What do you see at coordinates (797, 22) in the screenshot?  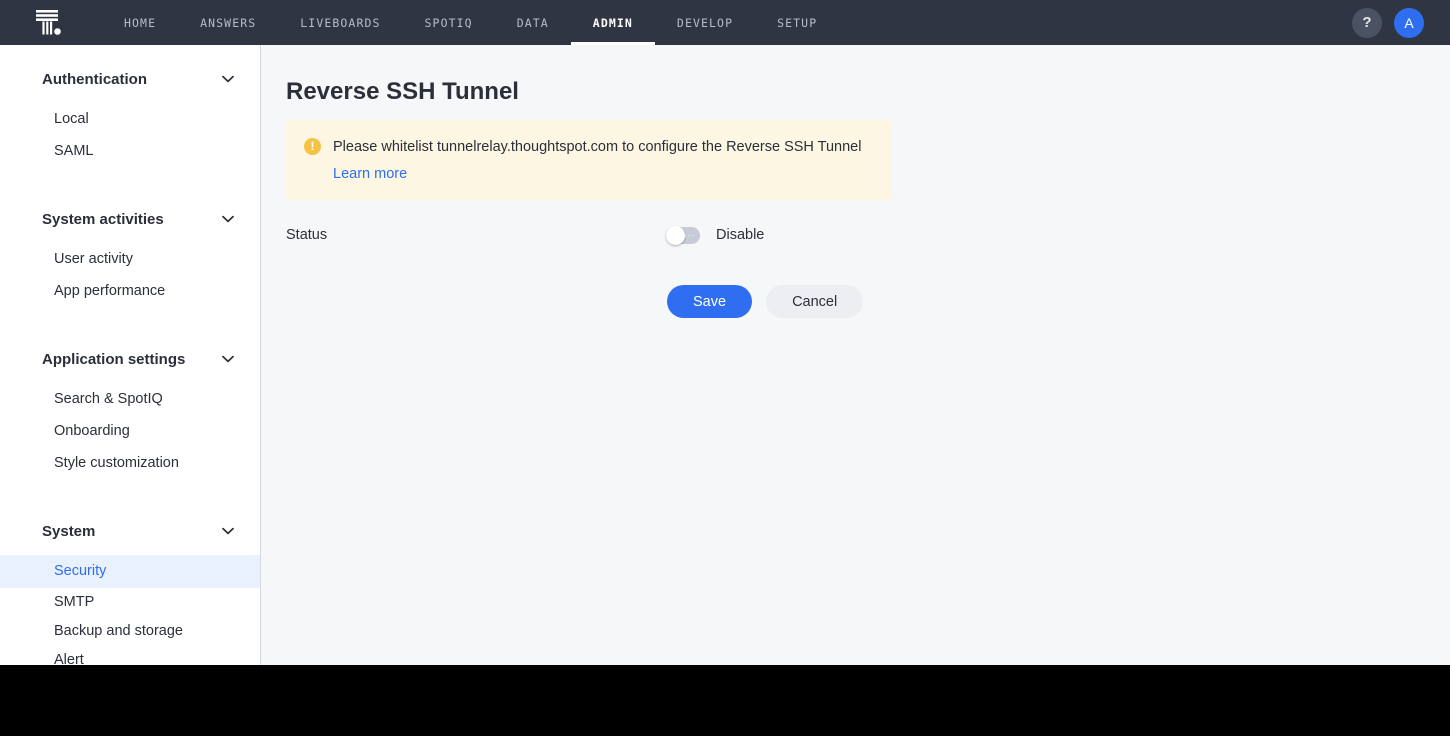 I see `nav-item-setup: SETUP` at bounding box center [797, 22].